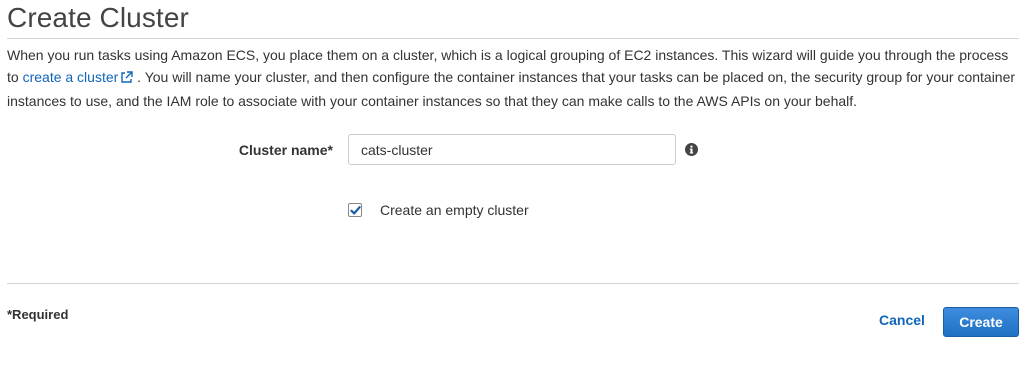 This screenshot has height=365, width=1033. Describe the element at coordinates (285, 150) in the screenshot. I see `cluster-name-label: Cluster name*` at that location.